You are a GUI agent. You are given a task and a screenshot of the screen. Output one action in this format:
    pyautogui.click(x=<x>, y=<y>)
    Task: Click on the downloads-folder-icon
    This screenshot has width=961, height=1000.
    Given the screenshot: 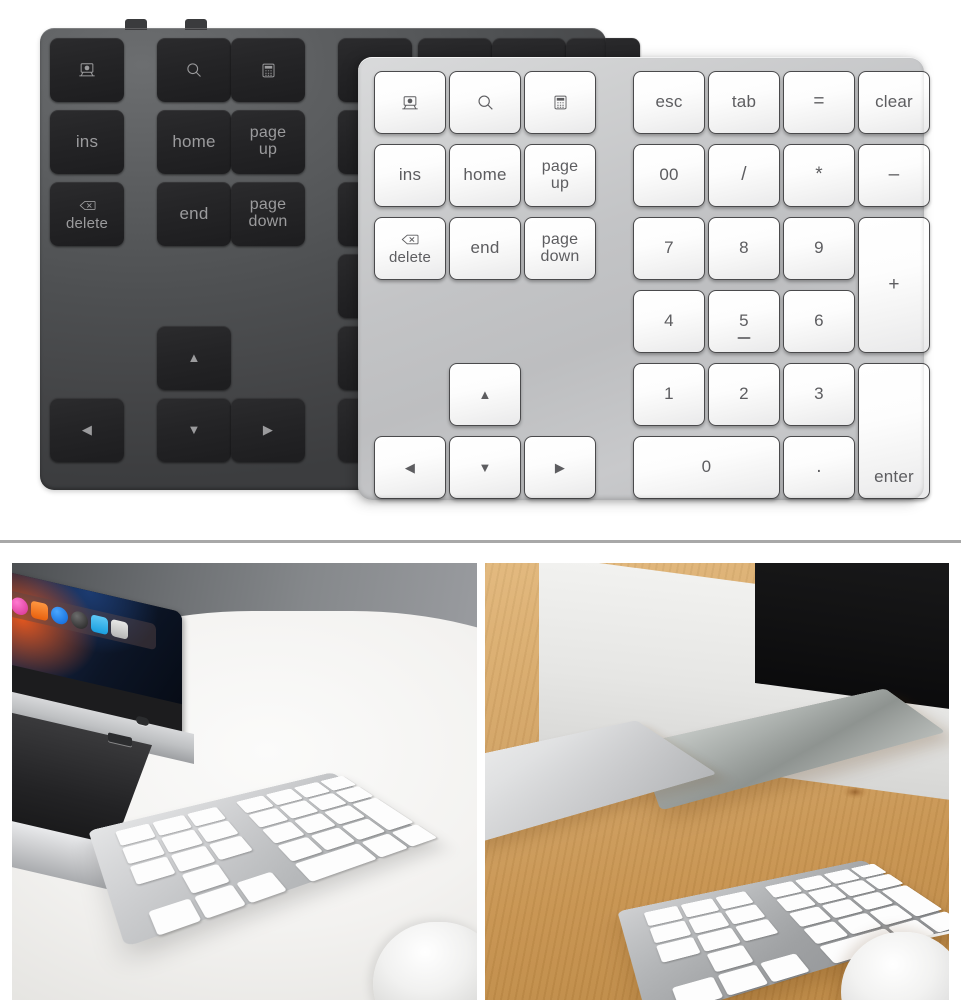 What is the action you would take?
    pyautogui.click(x=99, y=624)
    